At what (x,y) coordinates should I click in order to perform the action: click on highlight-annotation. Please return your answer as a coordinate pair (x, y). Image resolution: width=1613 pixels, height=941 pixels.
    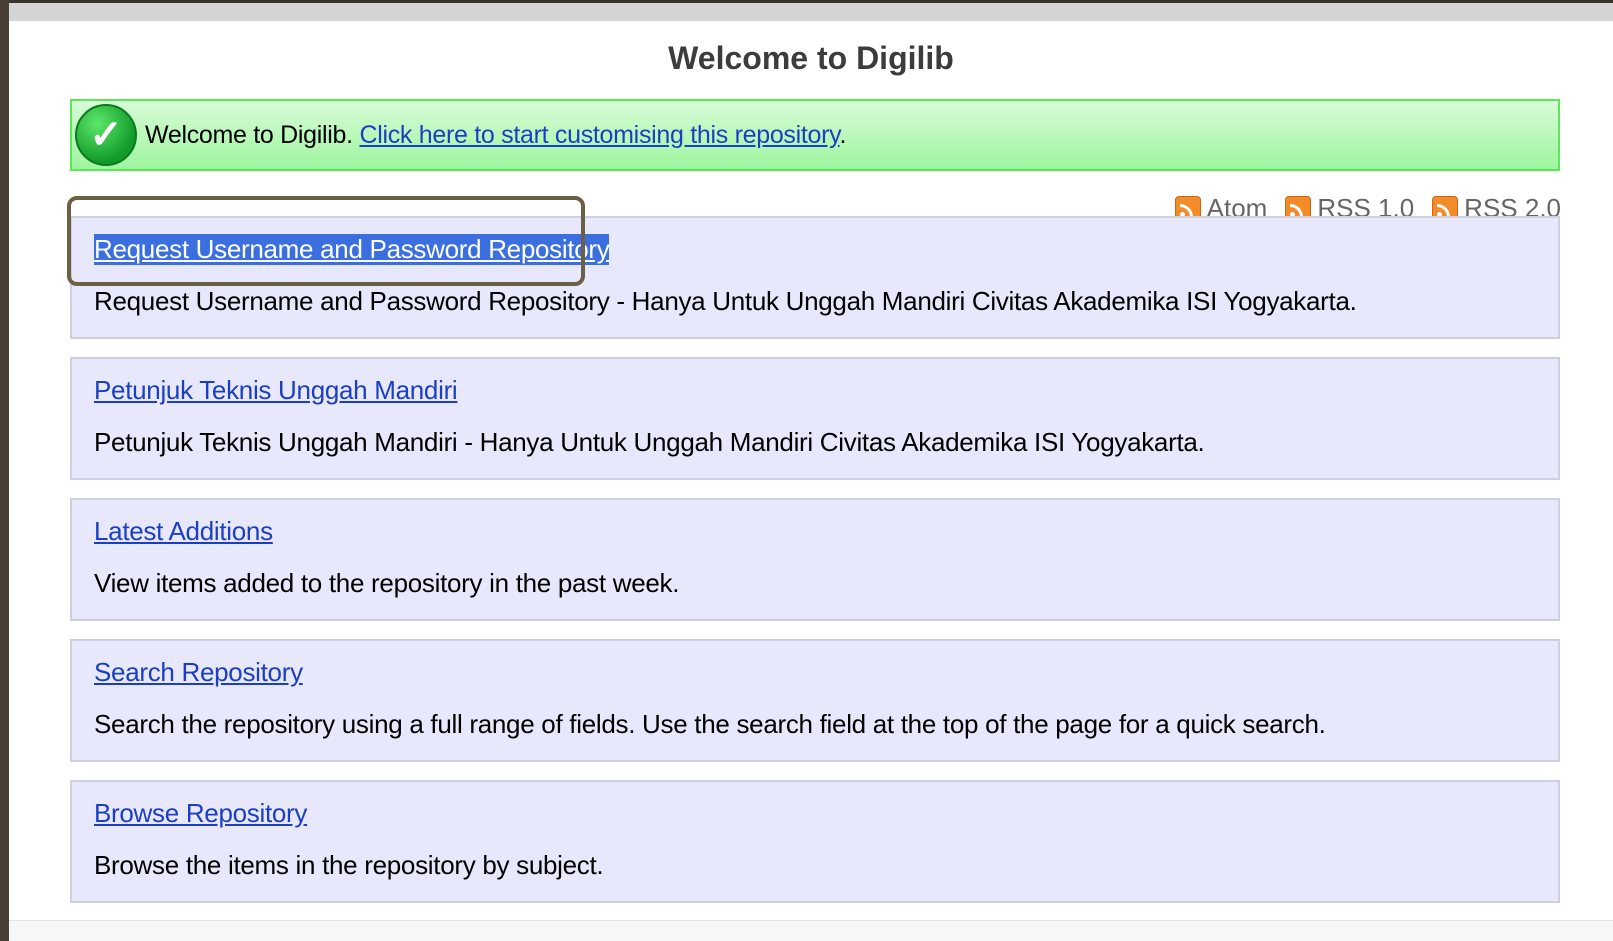
    Looking at the image, I should click on (326, 241).